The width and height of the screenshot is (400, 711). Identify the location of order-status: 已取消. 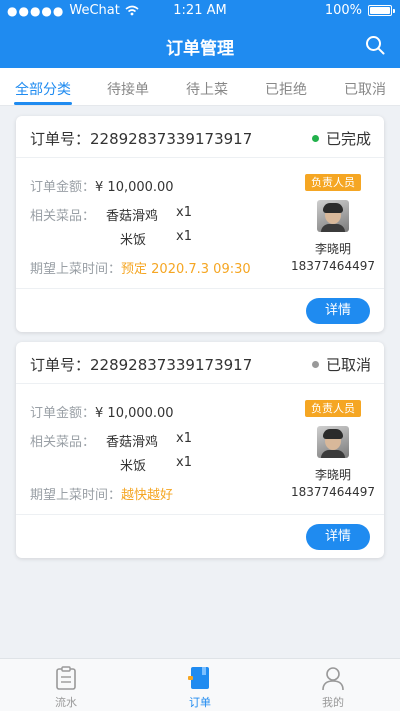
(341, 364).